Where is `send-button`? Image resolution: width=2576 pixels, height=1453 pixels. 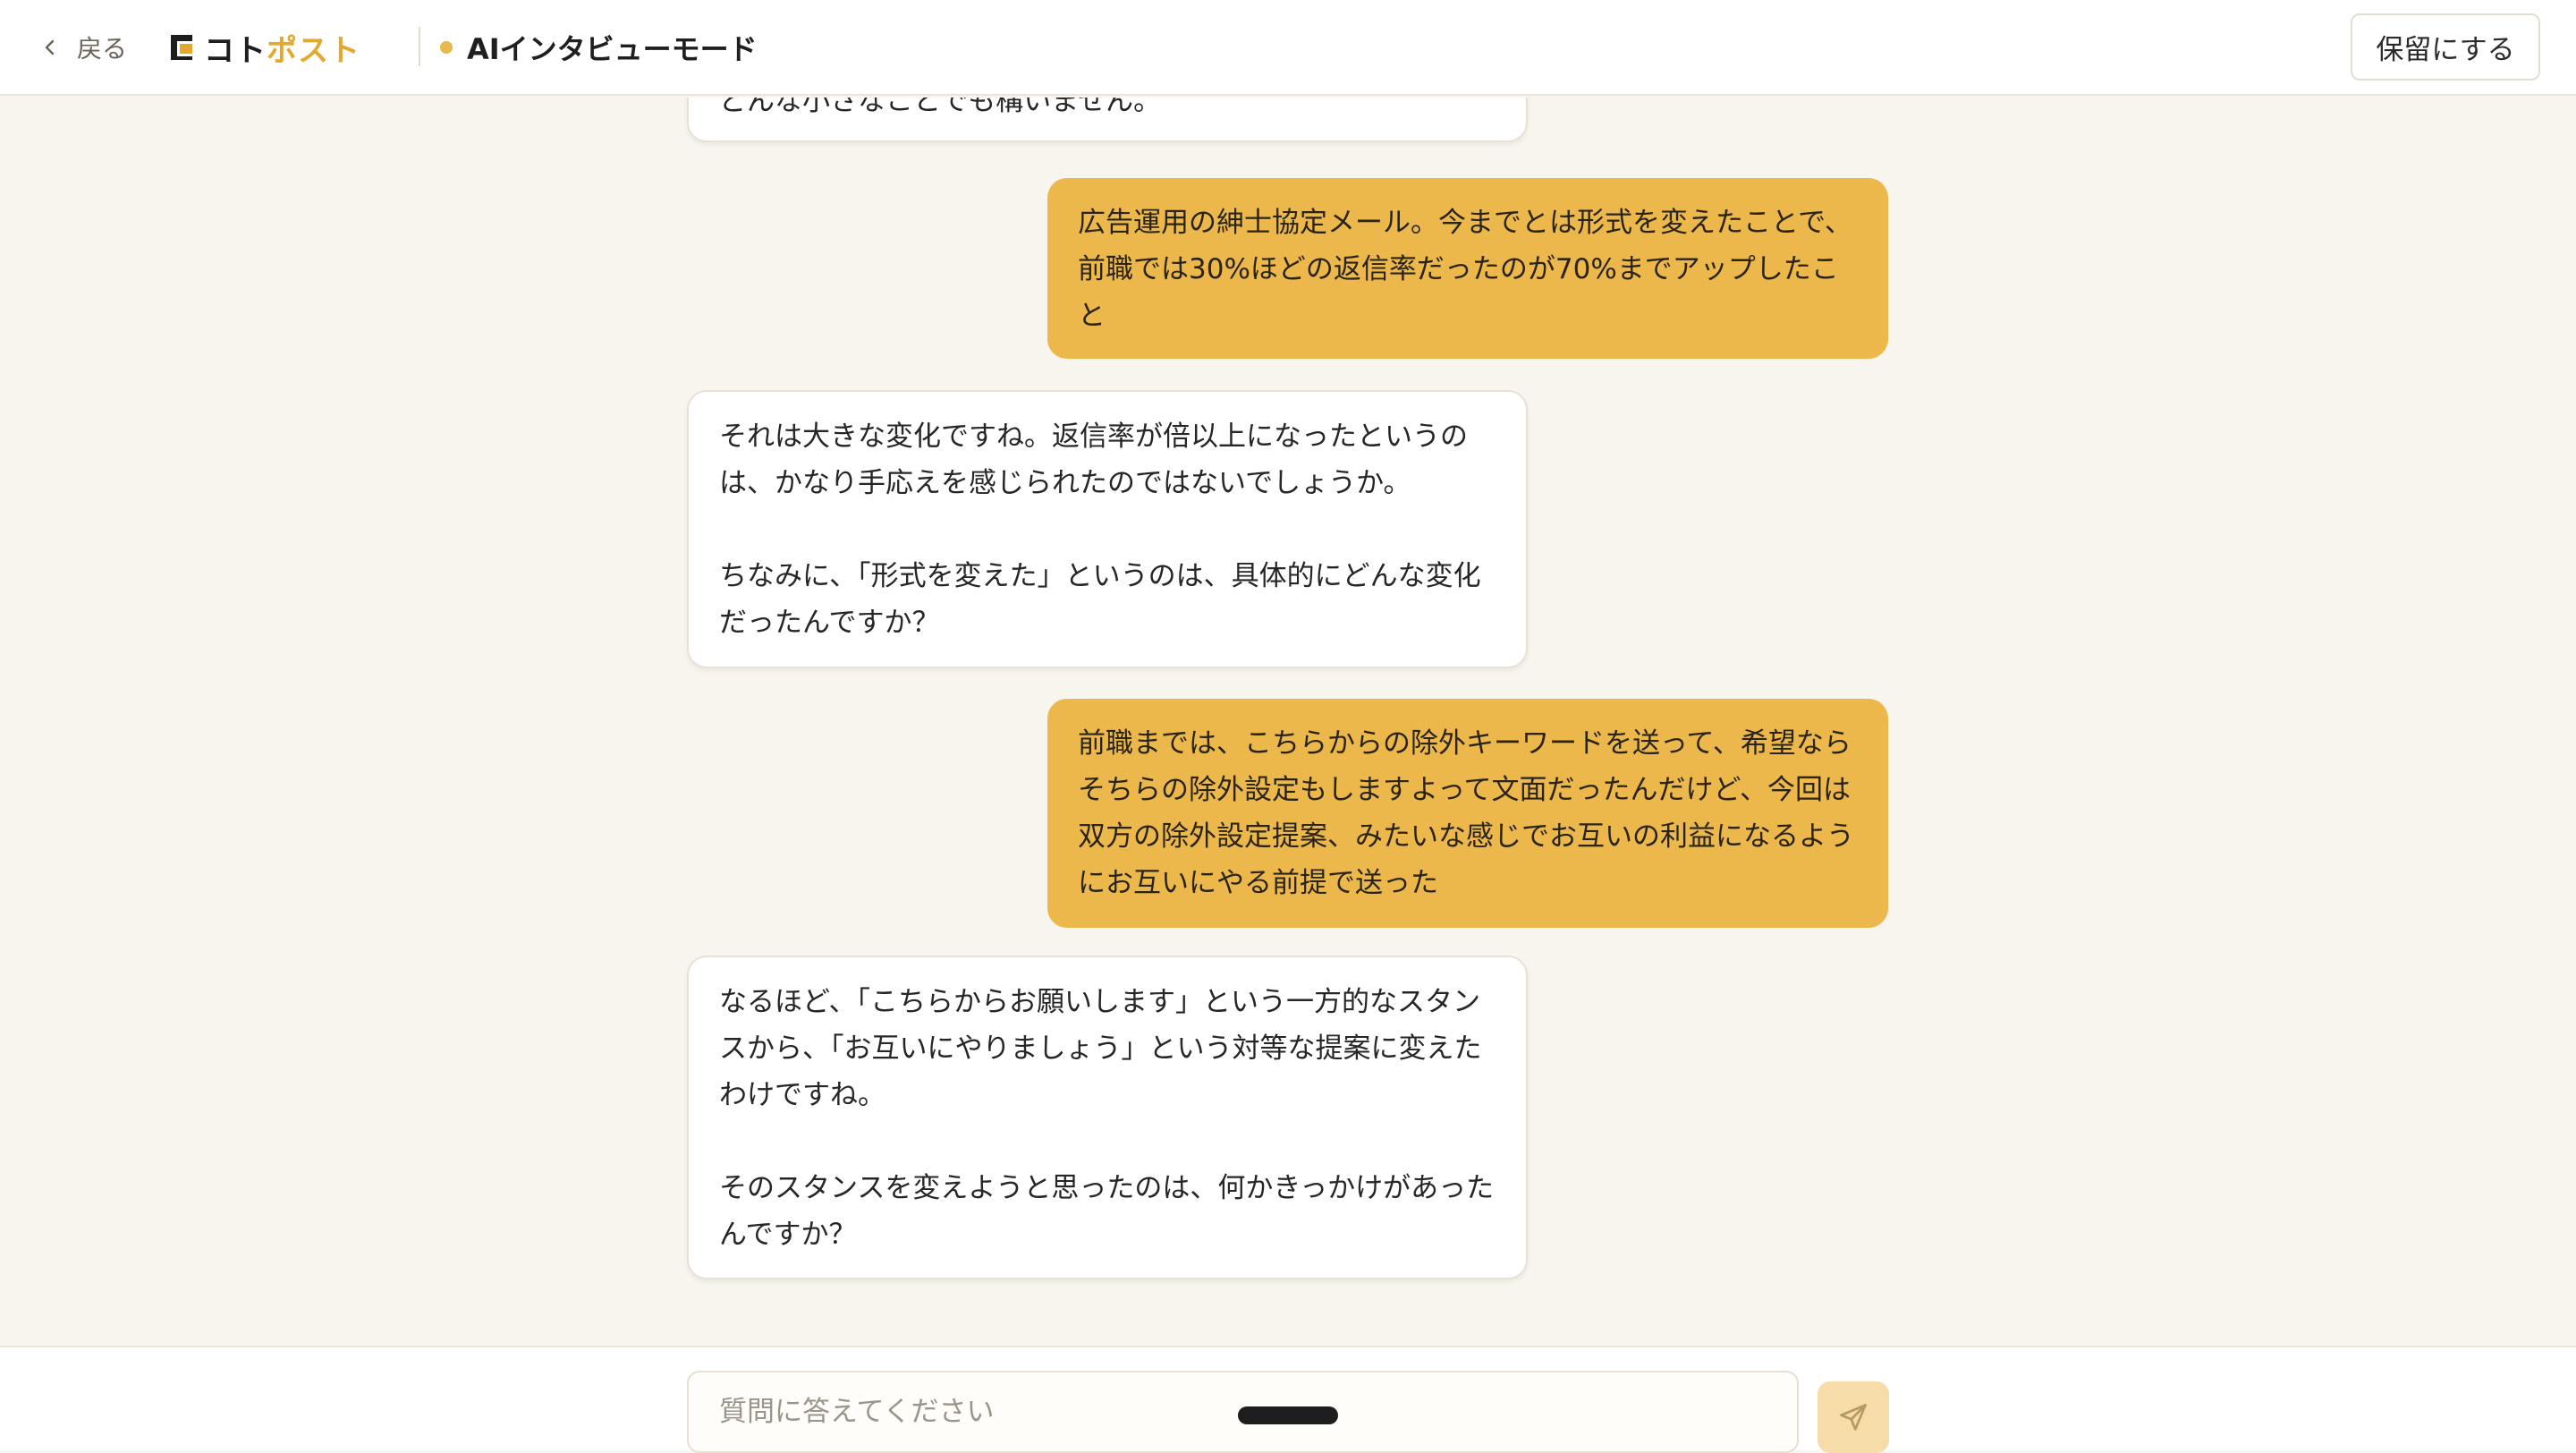 send-button is located at coordinates (1853, 1417).